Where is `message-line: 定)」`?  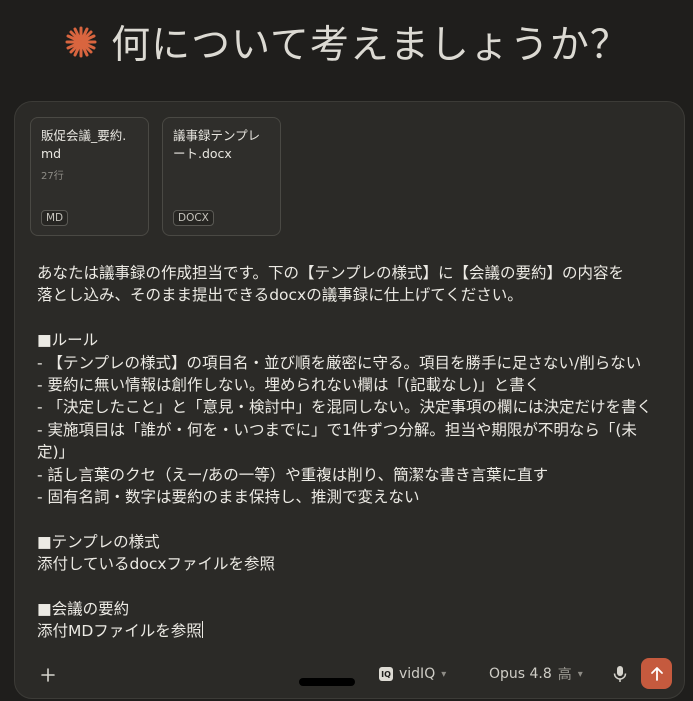 message-line: 定)」 is located at coordinates (56, 452).